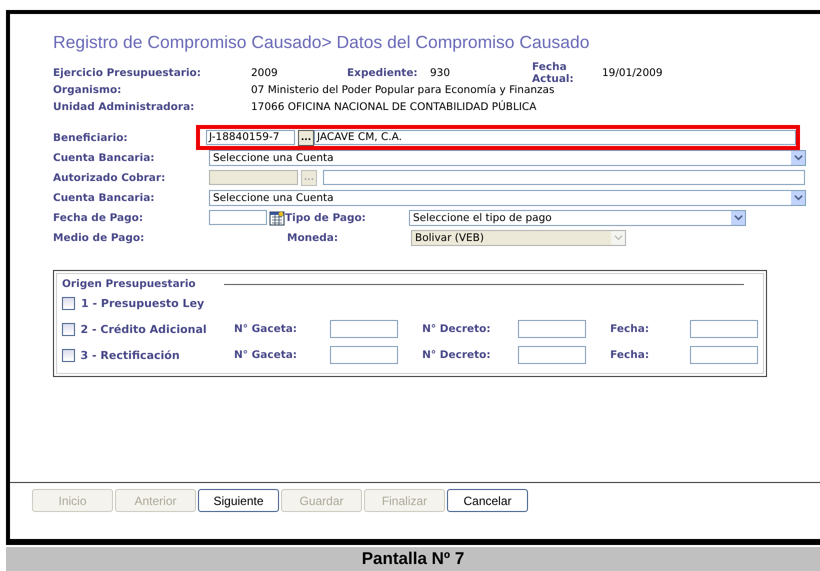  Describe the element at coordinates (91, 138) in the screenshot. I see `field-label: Beneficiario:` at that location.